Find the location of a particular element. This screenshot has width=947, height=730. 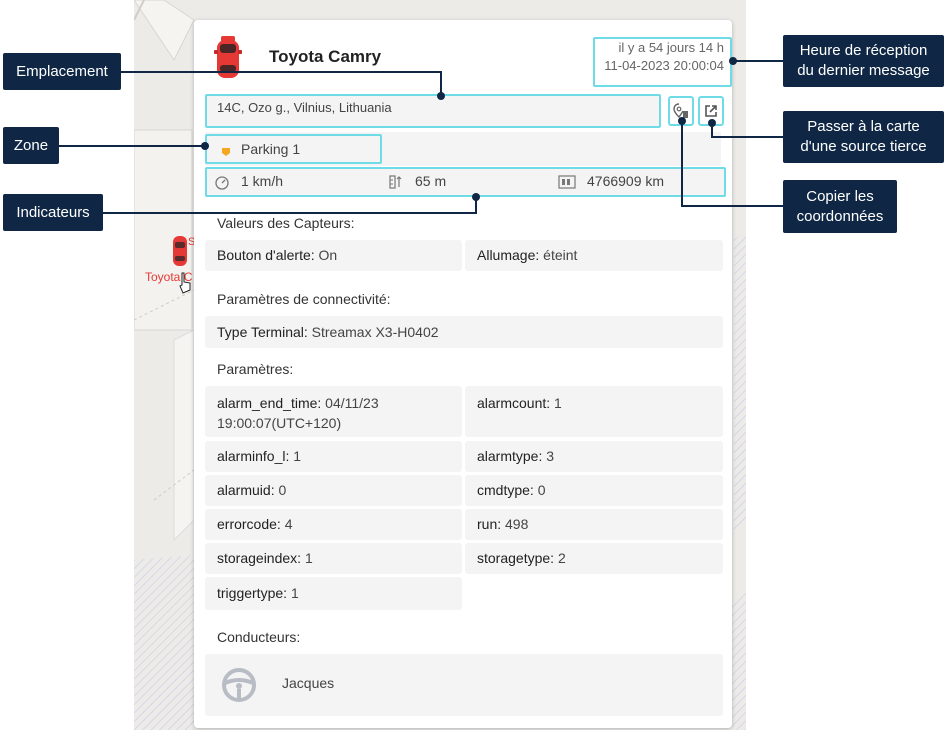

connectivity-cell: Type Terminal: Streamax X3-H0402 is located at coordinates (464, 332).